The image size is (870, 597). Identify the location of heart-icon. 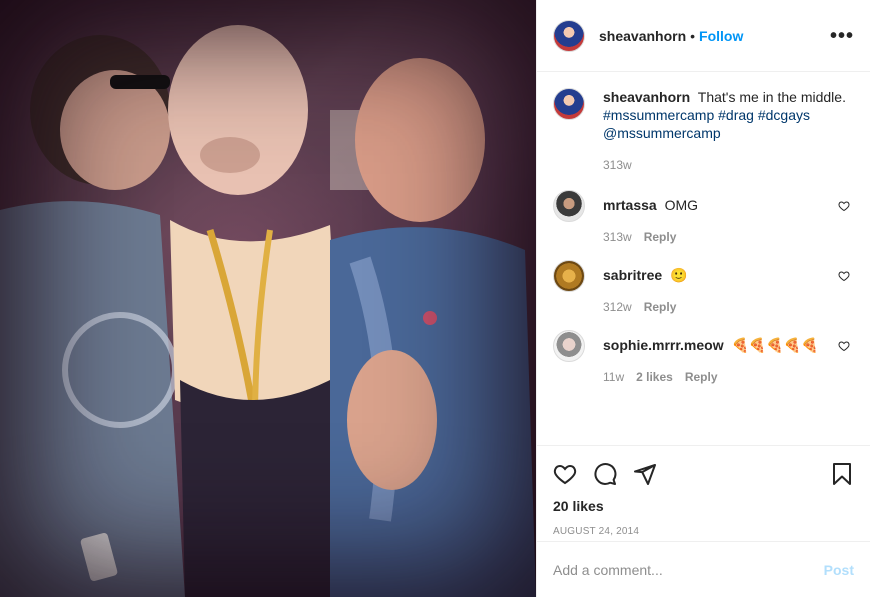
(565, 474).